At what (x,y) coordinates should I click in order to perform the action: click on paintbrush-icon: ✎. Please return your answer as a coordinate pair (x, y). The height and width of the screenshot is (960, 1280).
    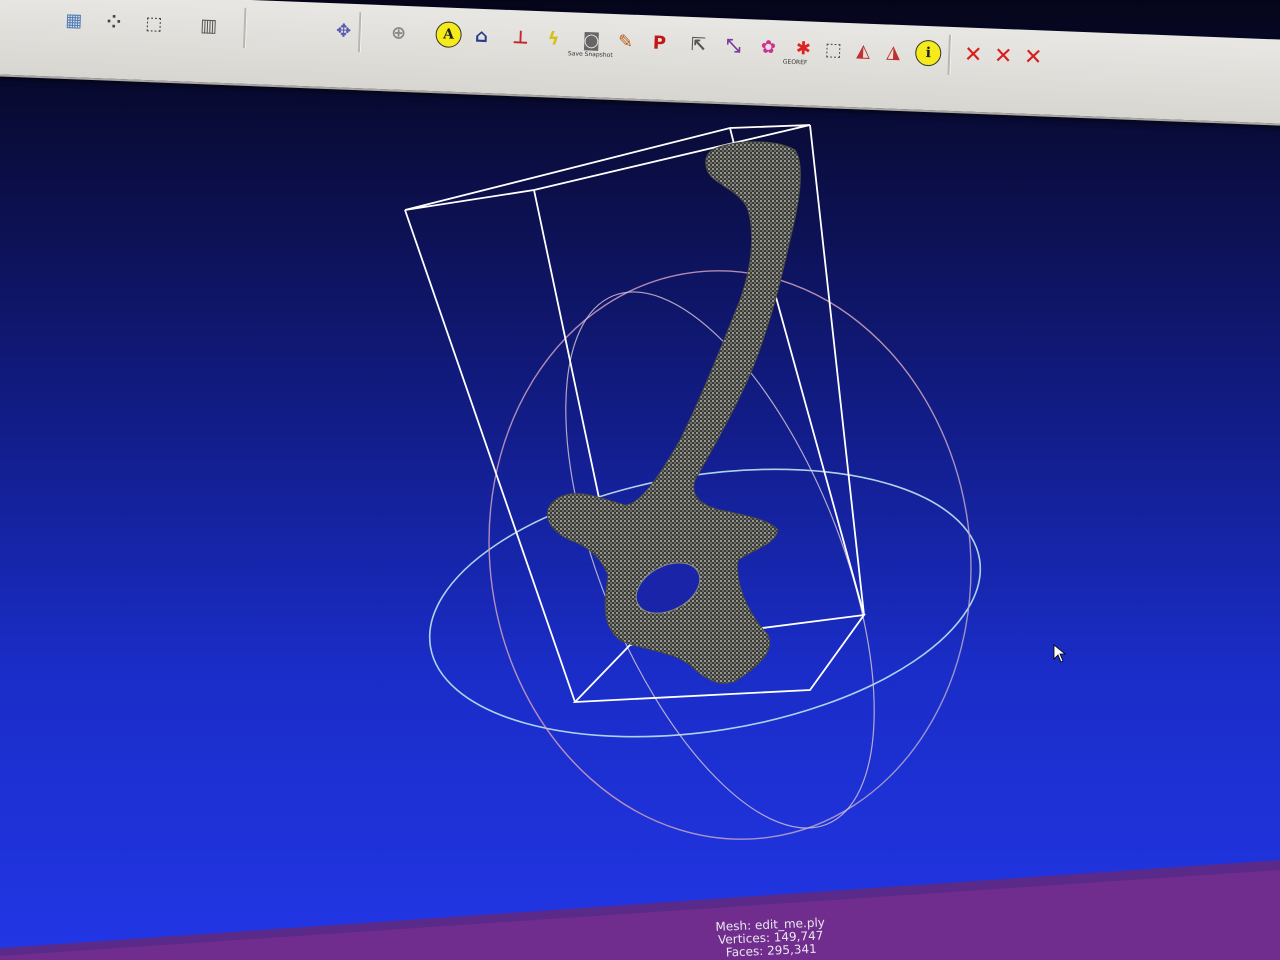
    Looking at the image, I should click on (625, 41).